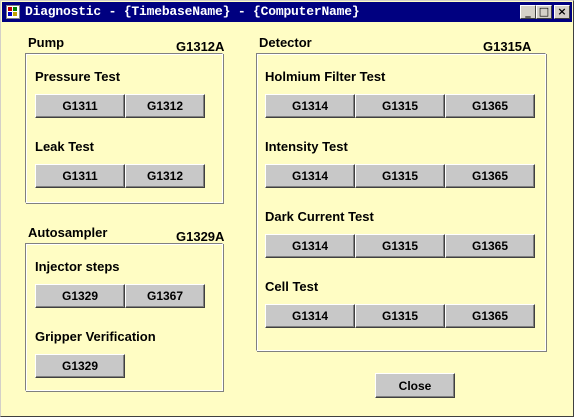 The width and height of the screenshot is (574, 417). Describe the element at coordinates (80, 176) in the screenshot. I see `leak-test-g1311-button: G1311` at that location.